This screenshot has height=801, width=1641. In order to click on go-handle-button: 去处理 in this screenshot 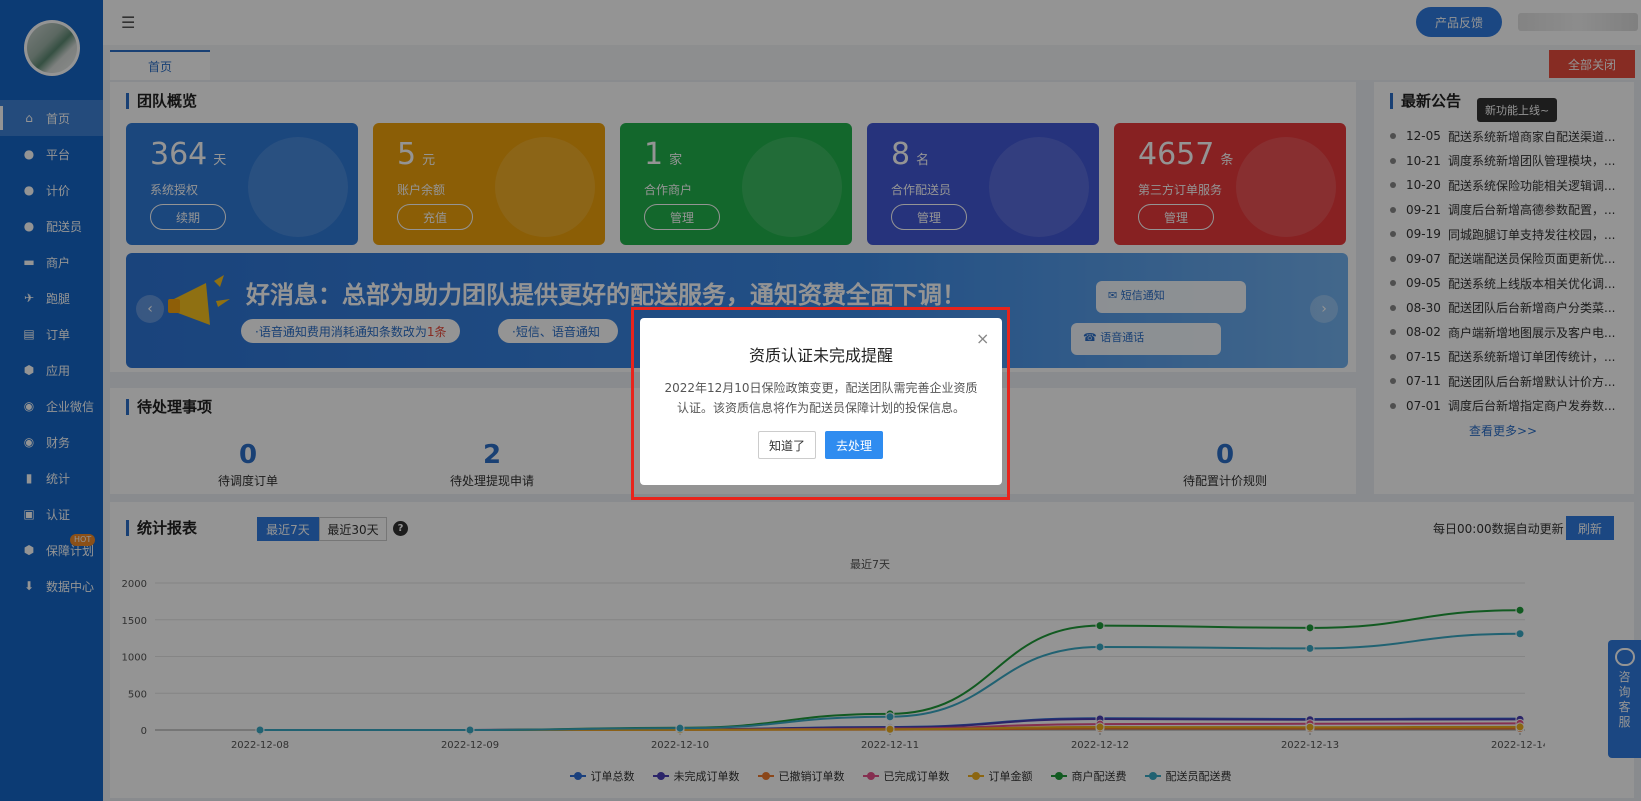, I will do `click(854, 445)`.